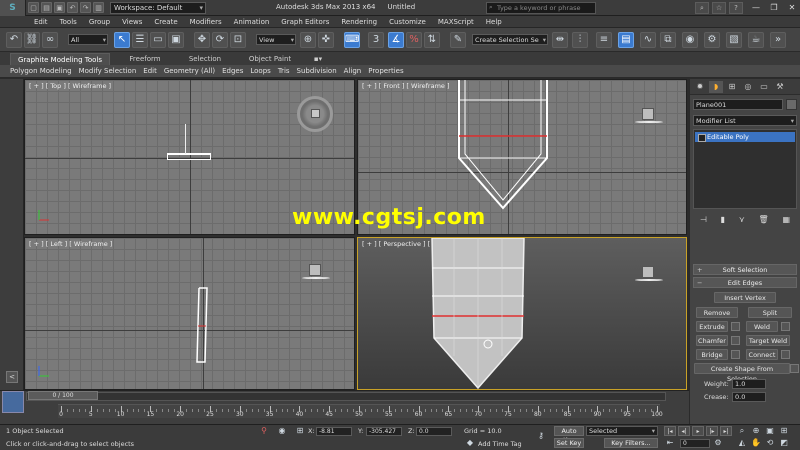 Image resolution: width=800 pixels, height=450 pixels. I want to click on object-name-field: Plane001, so click(738, 104).